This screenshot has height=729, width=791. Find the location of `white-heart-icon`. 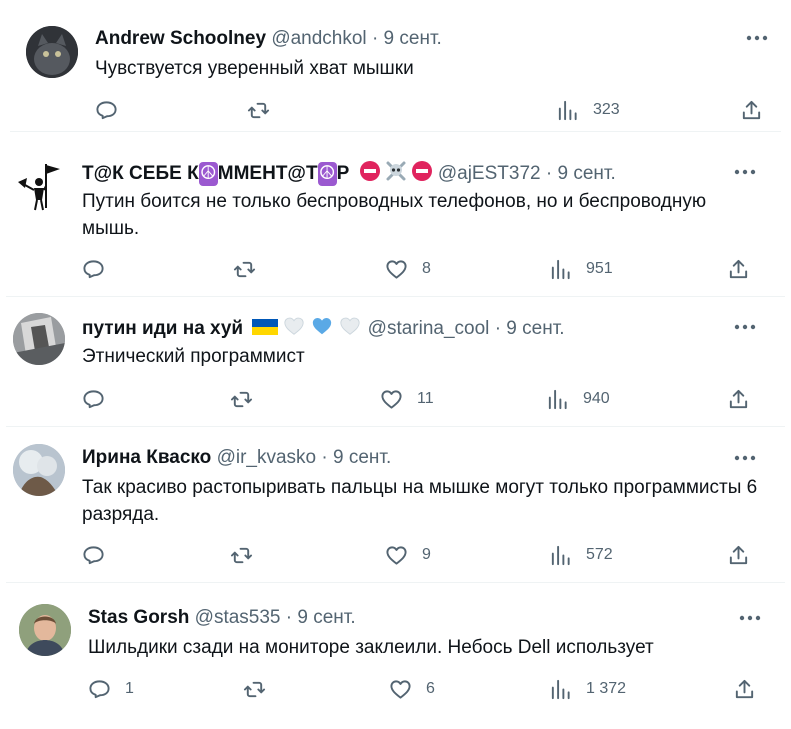

white-heart-icon is located at coordinates (350, 326).